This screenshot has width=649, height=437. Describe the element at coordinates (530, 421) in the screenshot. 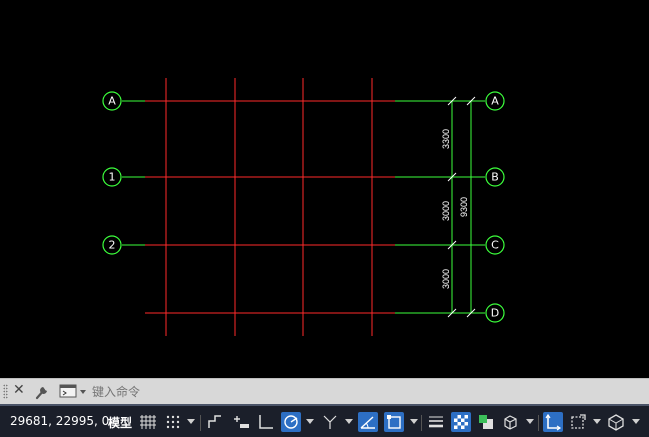

I see `3d-osnap-dropdown-arrow` at that location.